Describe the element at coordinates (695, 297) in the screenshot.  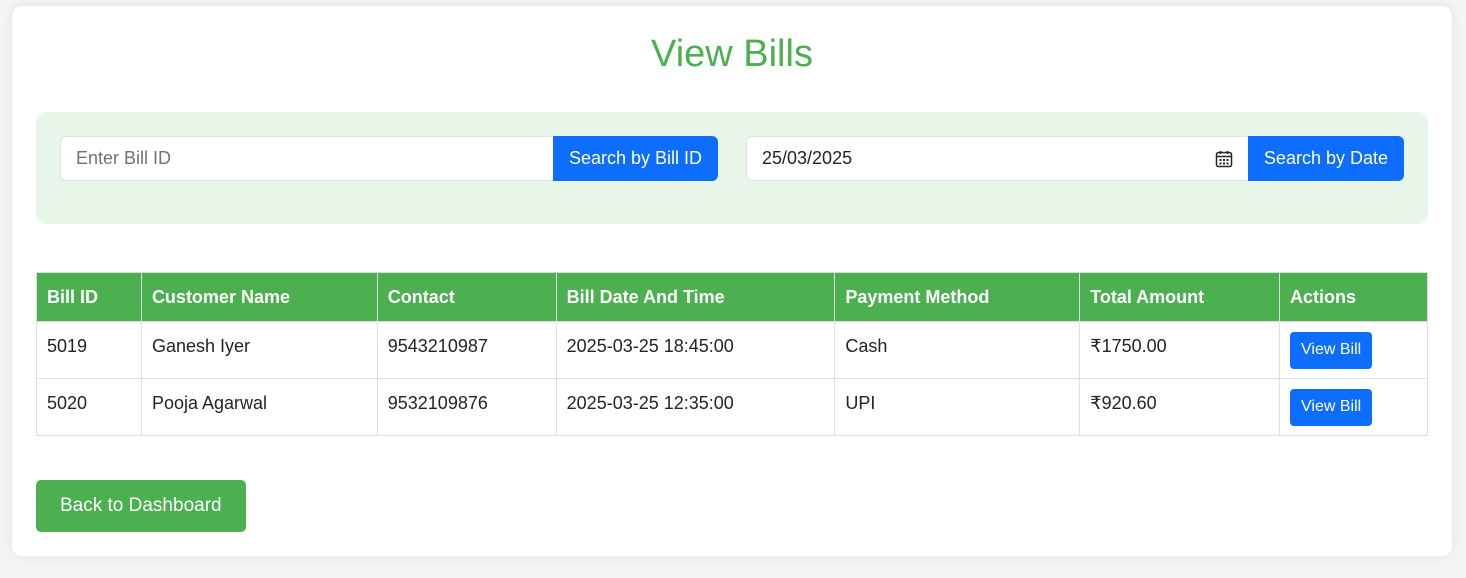
I see `header-bill-date-time: Bill Date And Time` at that location.